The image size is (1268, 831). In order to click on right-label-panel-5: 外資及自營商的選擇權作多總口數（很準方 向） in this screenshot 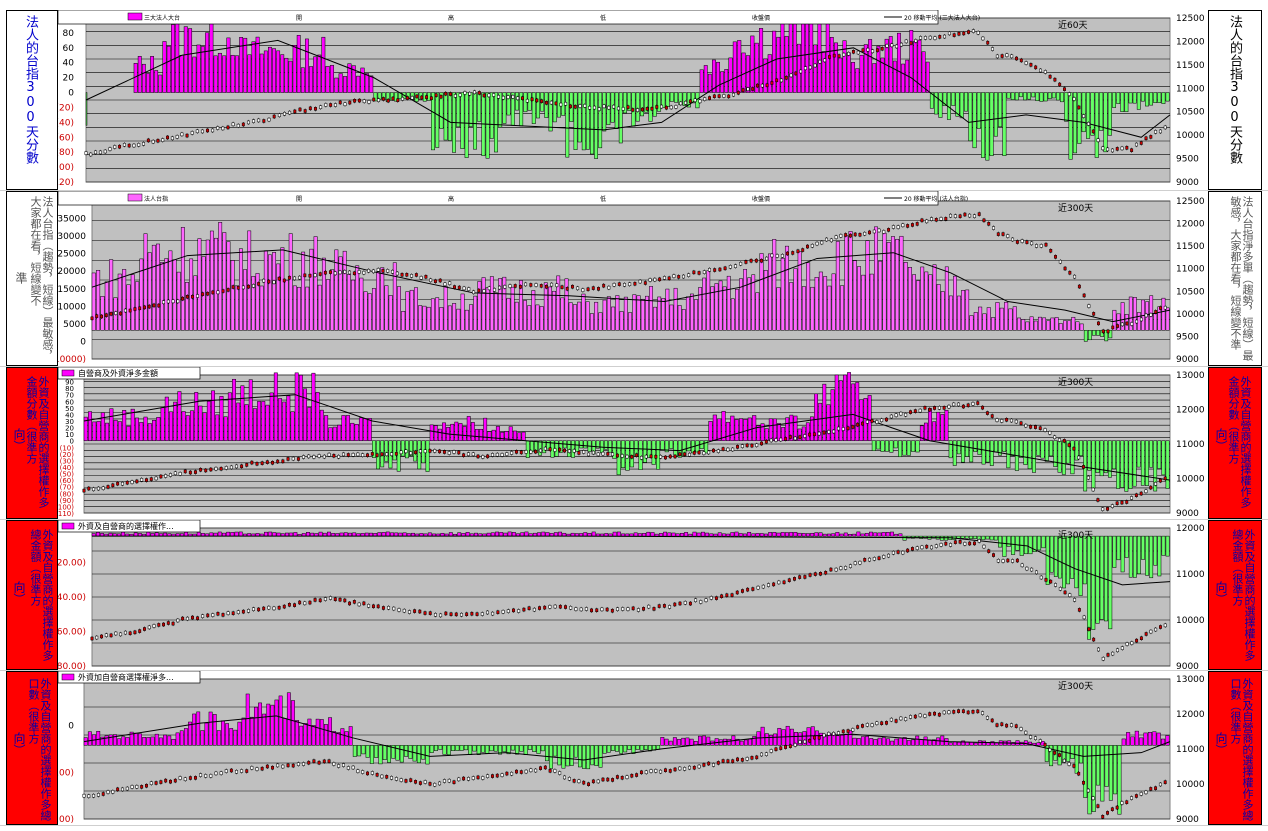, I will do `click(1235, 748)`.